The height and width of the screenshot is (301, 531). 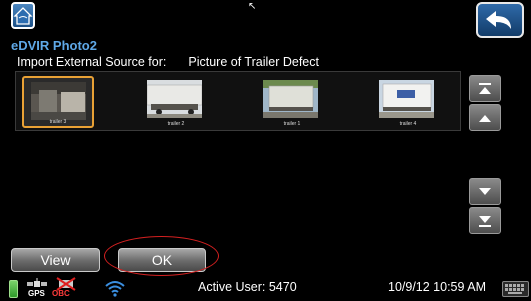 I want to click on scroll-bottom-button, so click(x=485, y=220).